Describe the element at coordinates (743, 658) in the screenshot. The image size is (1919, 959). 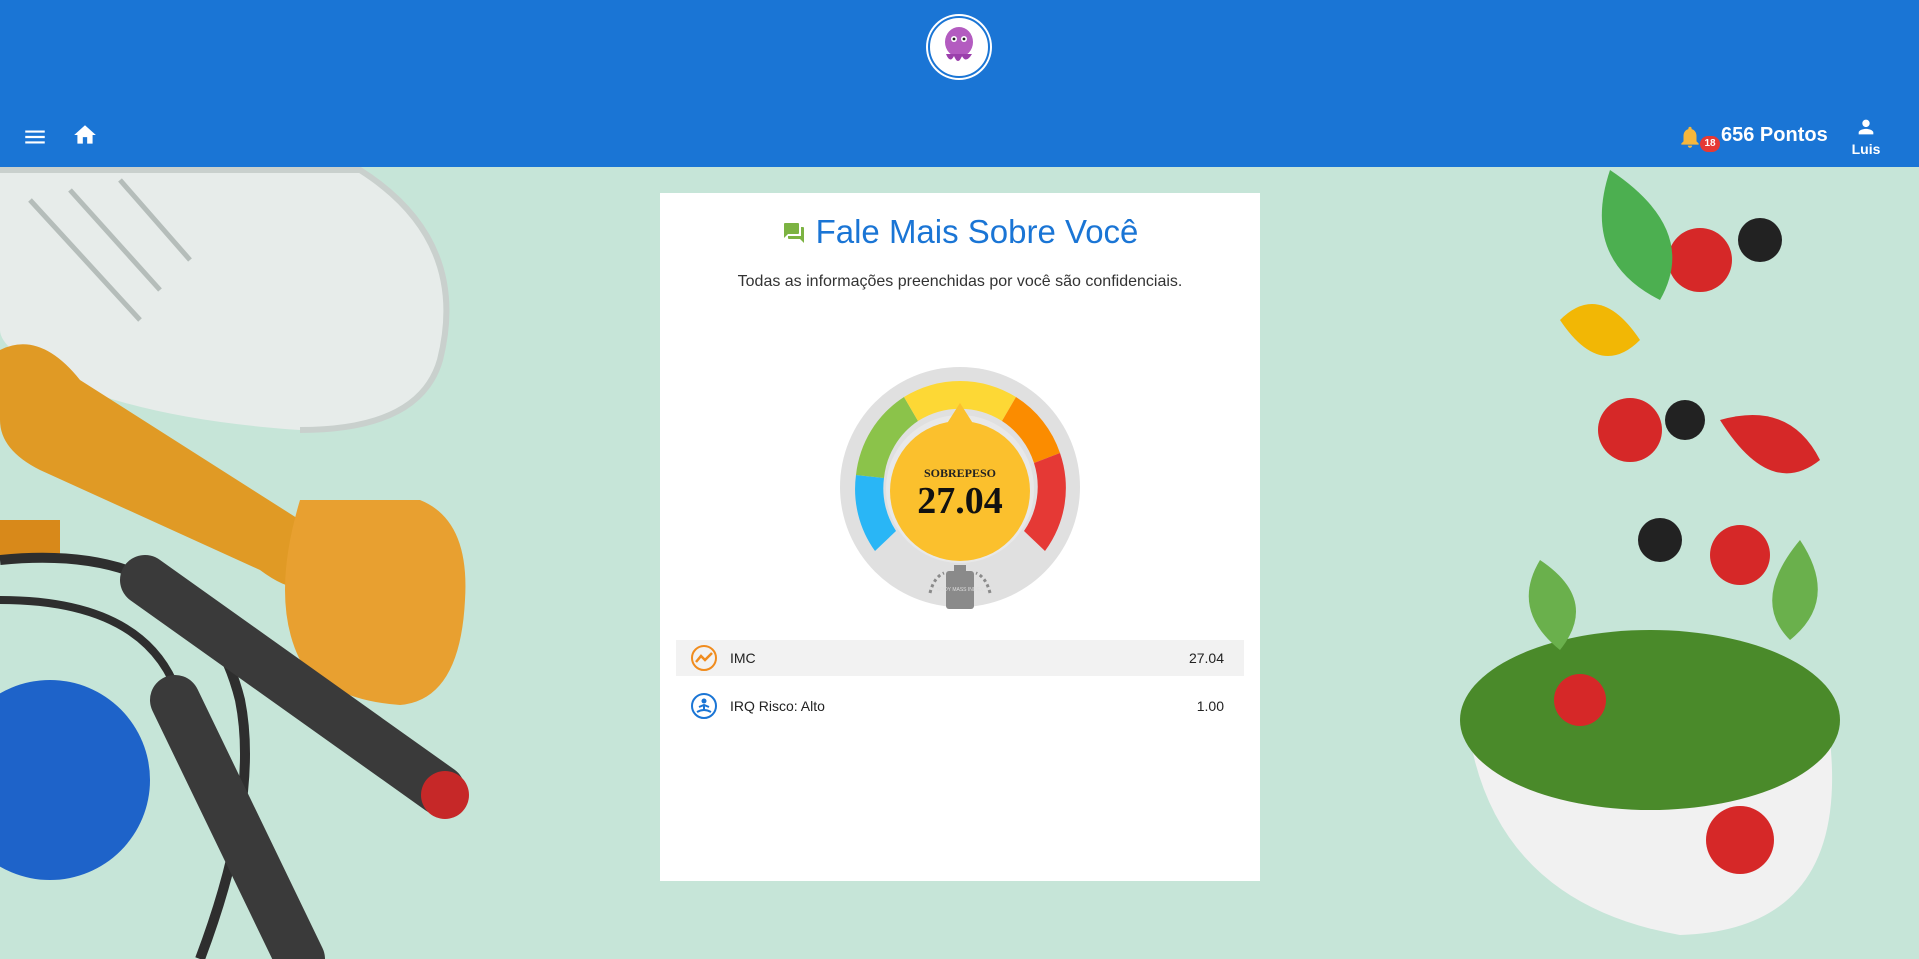
I see `metric-label: IMC` at that location.